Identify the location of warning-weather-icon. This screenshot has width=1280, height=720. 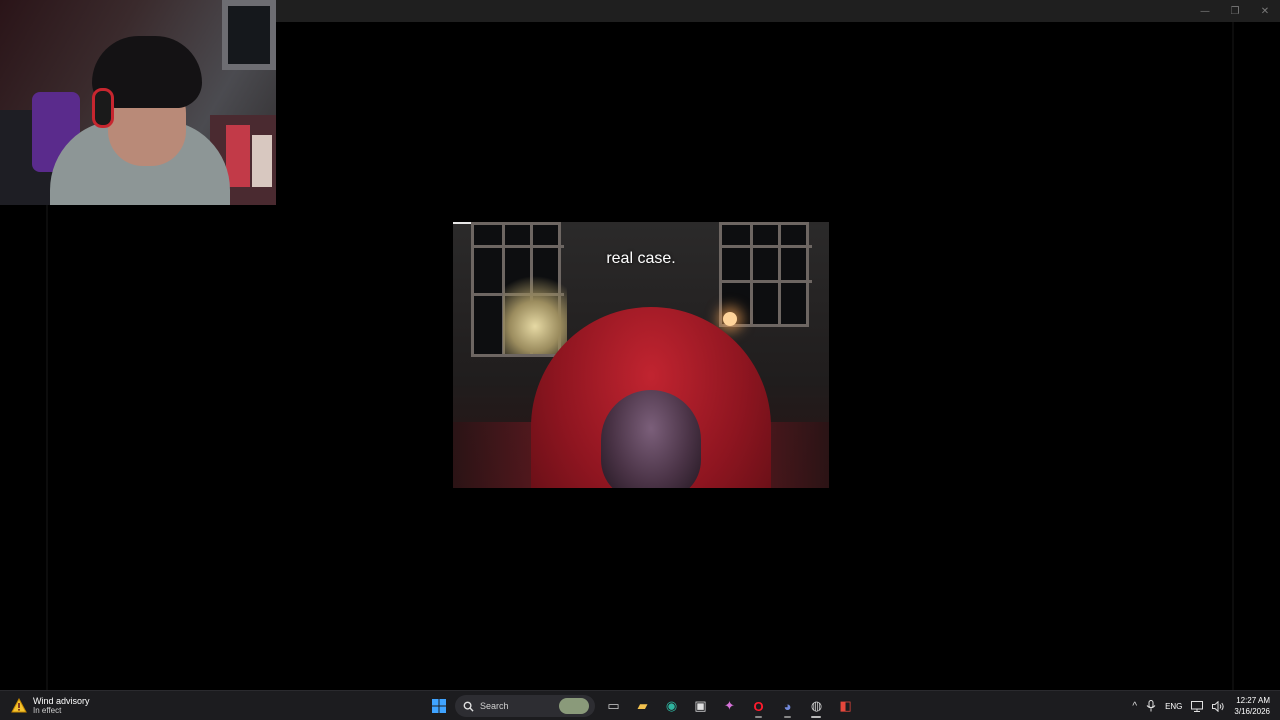
(19, 706).